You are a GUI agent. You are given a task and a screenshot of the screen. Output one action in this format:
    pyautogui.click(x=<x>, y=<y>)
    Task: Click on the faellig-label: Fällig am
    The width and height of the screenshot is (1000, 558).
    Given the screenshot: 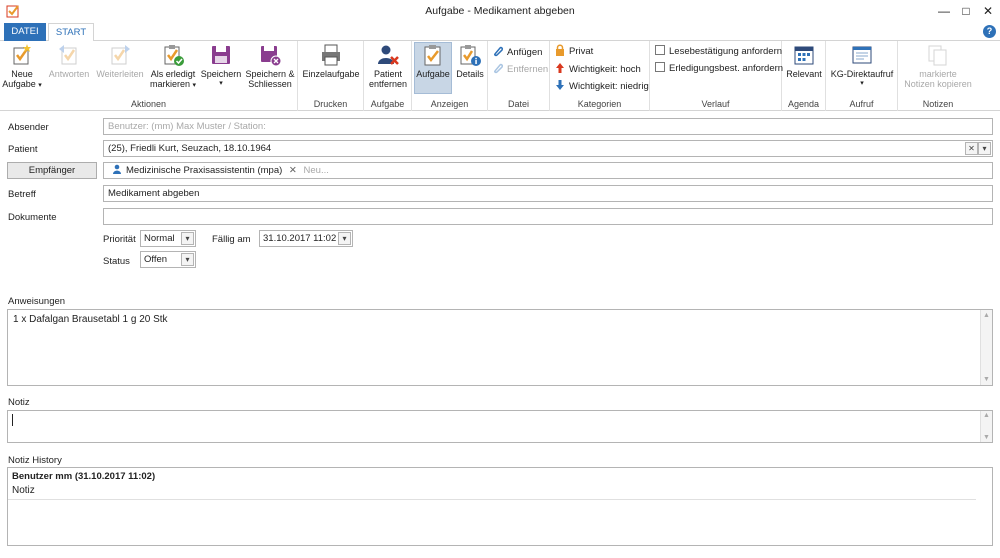 What is the action you would take?
    pyautogui.click(x=231, y=239)
    